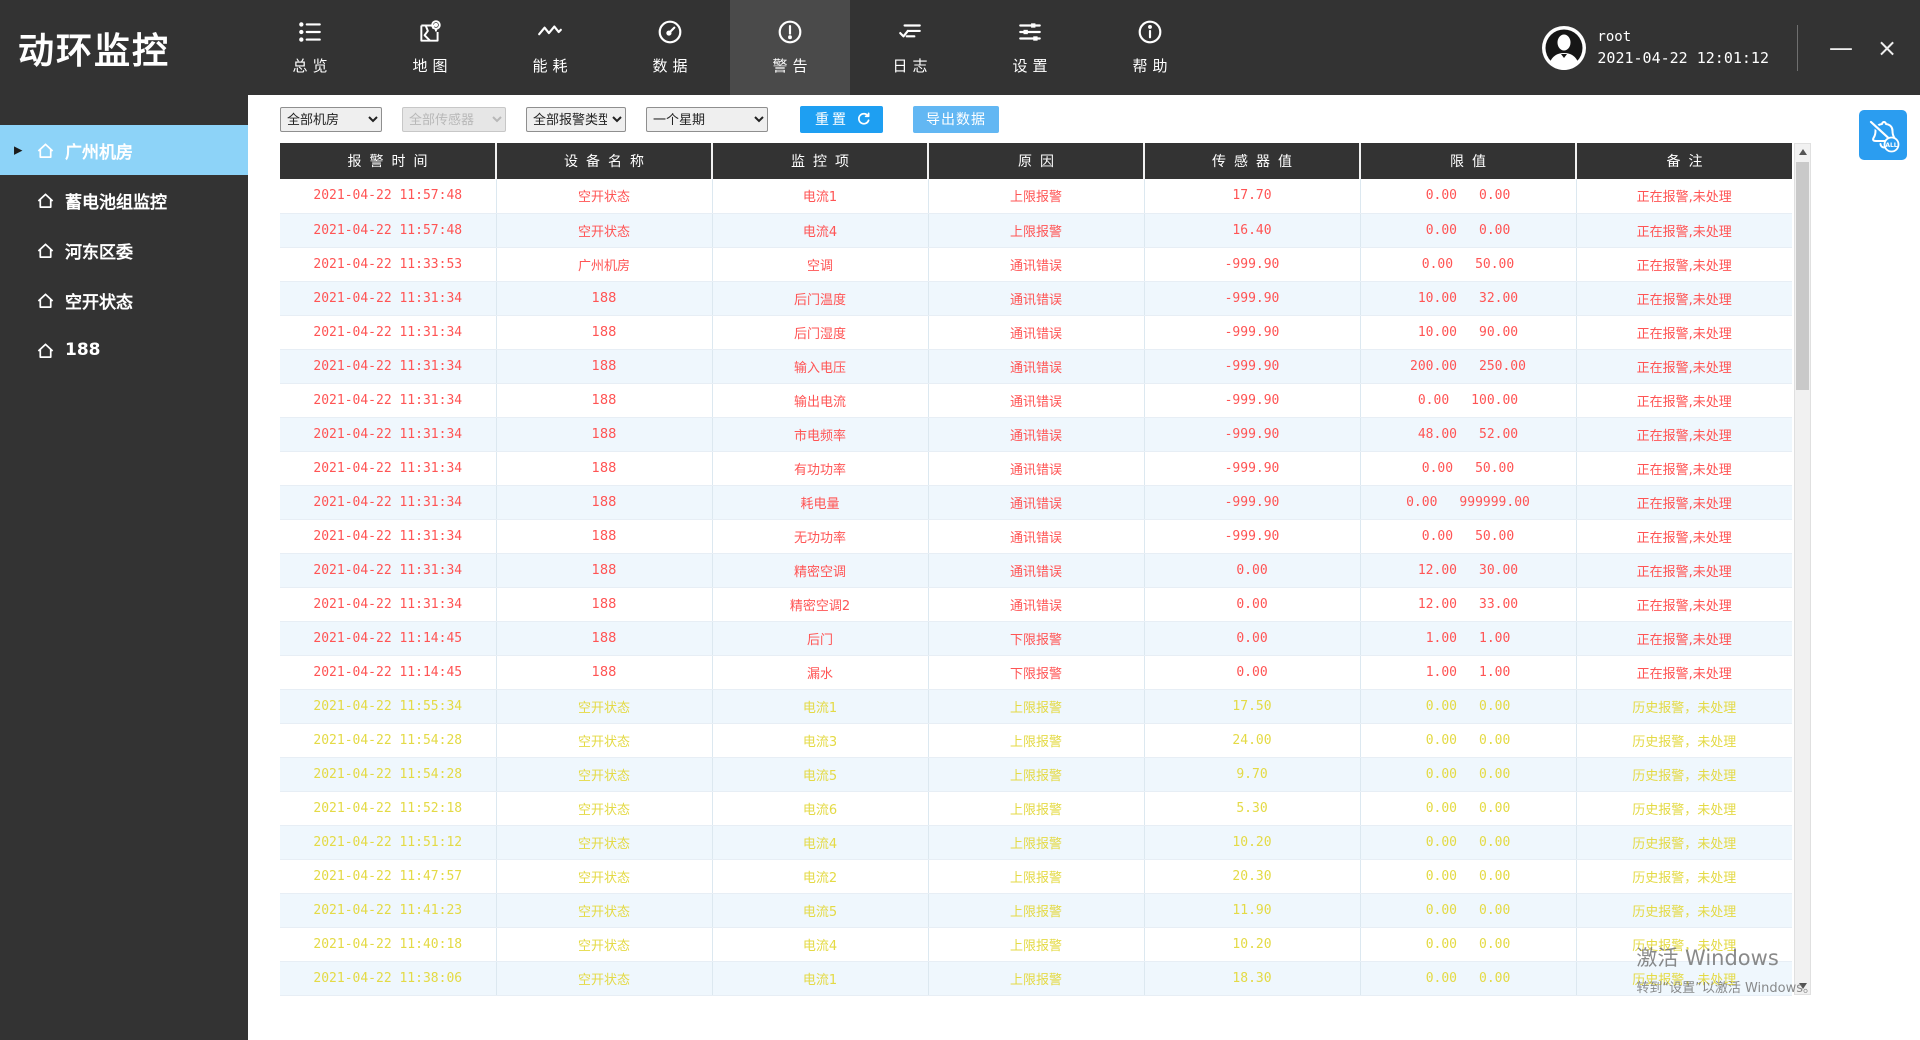 This screenshot has height=1040, width=1920. Describe the element at coordinates (550, 47) in the screenshot. I see `nav-item-energy: 能耗` at that location.